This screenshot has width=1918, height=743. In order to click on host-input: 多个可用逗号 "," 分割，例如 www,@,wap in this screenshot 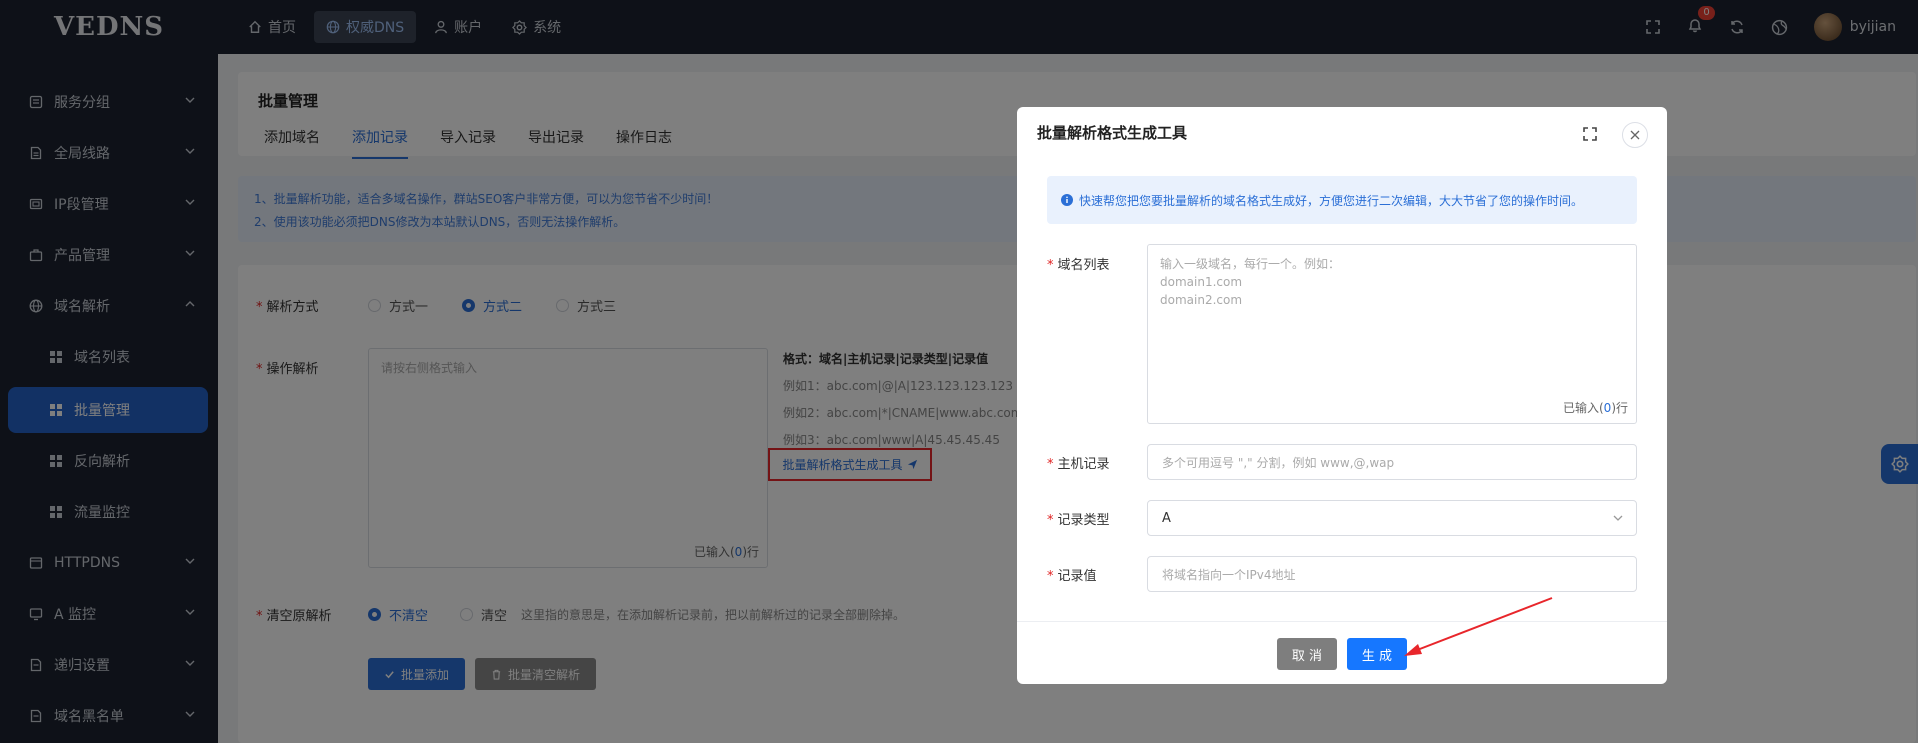, I will do `click(1392, 462)`.